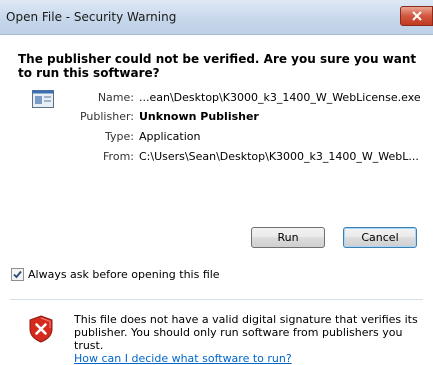 The width and height of the screenshot is (433, 365). I want to click on window-title: Open File - Security Warning, so click(91, 17).